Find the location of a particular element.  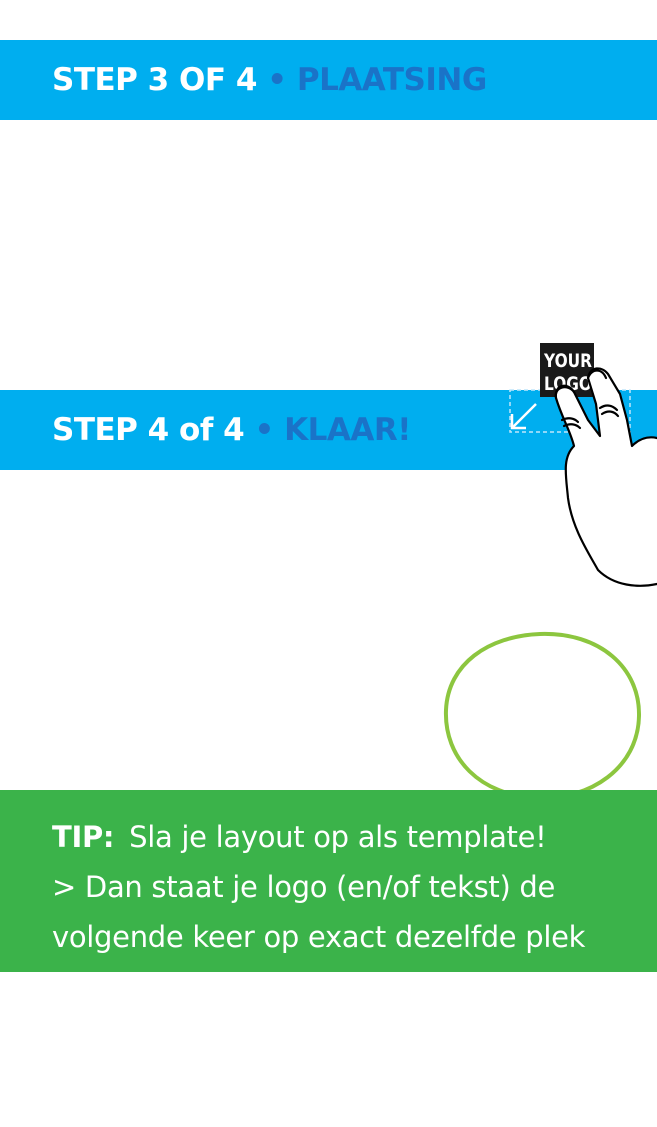

tip-line-3: volgende keer op exact dezelfde plek is located at coordinates (319, 937).